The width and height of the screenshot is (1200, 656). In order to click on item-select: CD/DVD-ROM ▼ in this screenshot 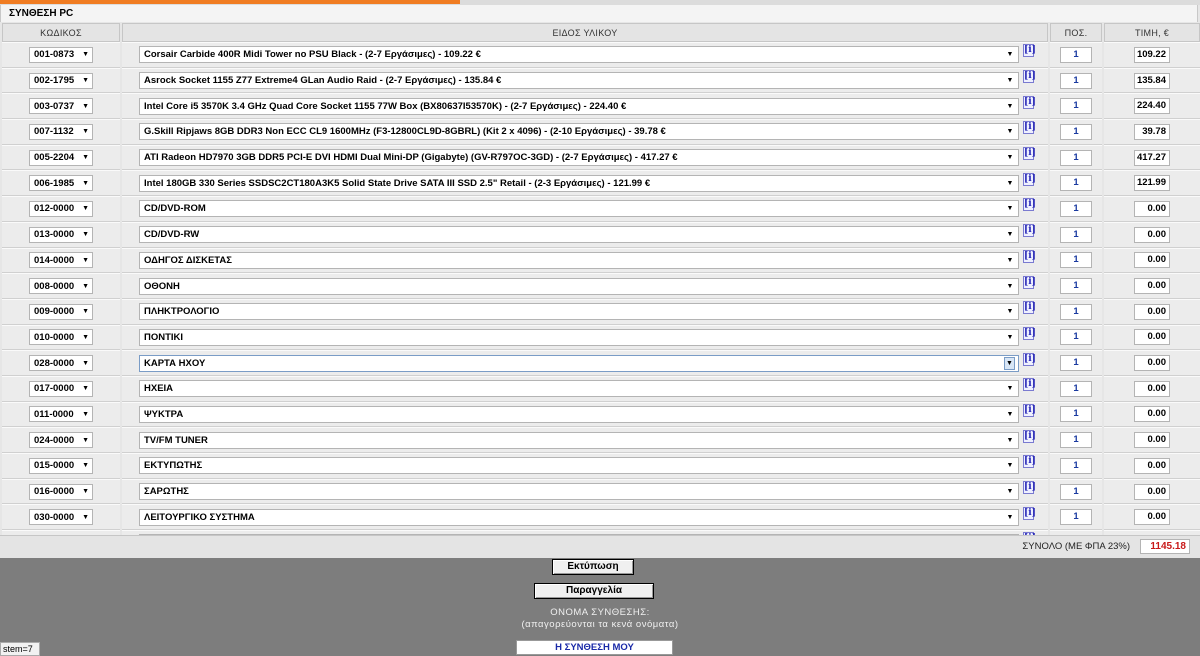, I will do `click(579, 209)`.